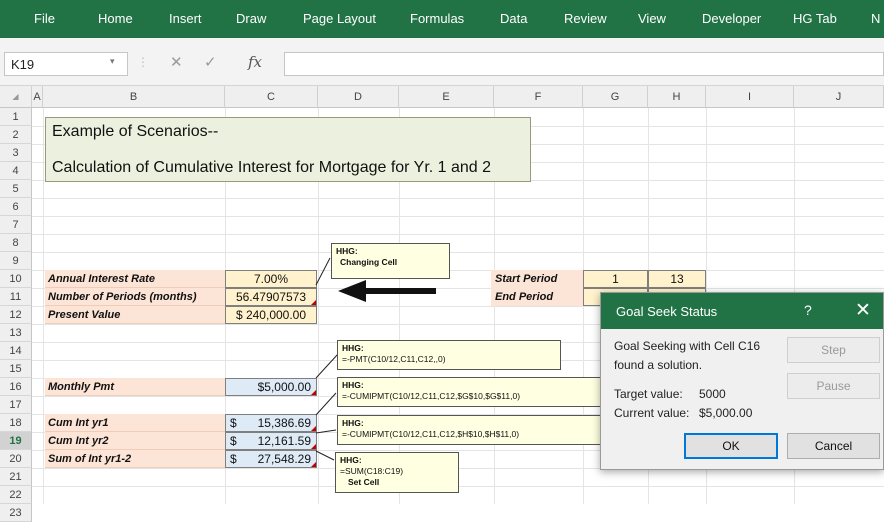 Image resolution: width=884 pixels, height=522 pixels. Describe the element at coordinates (687, 346) in the screenshot. I see `status-line-1: Goal Seeking with Cell C16` at that location.